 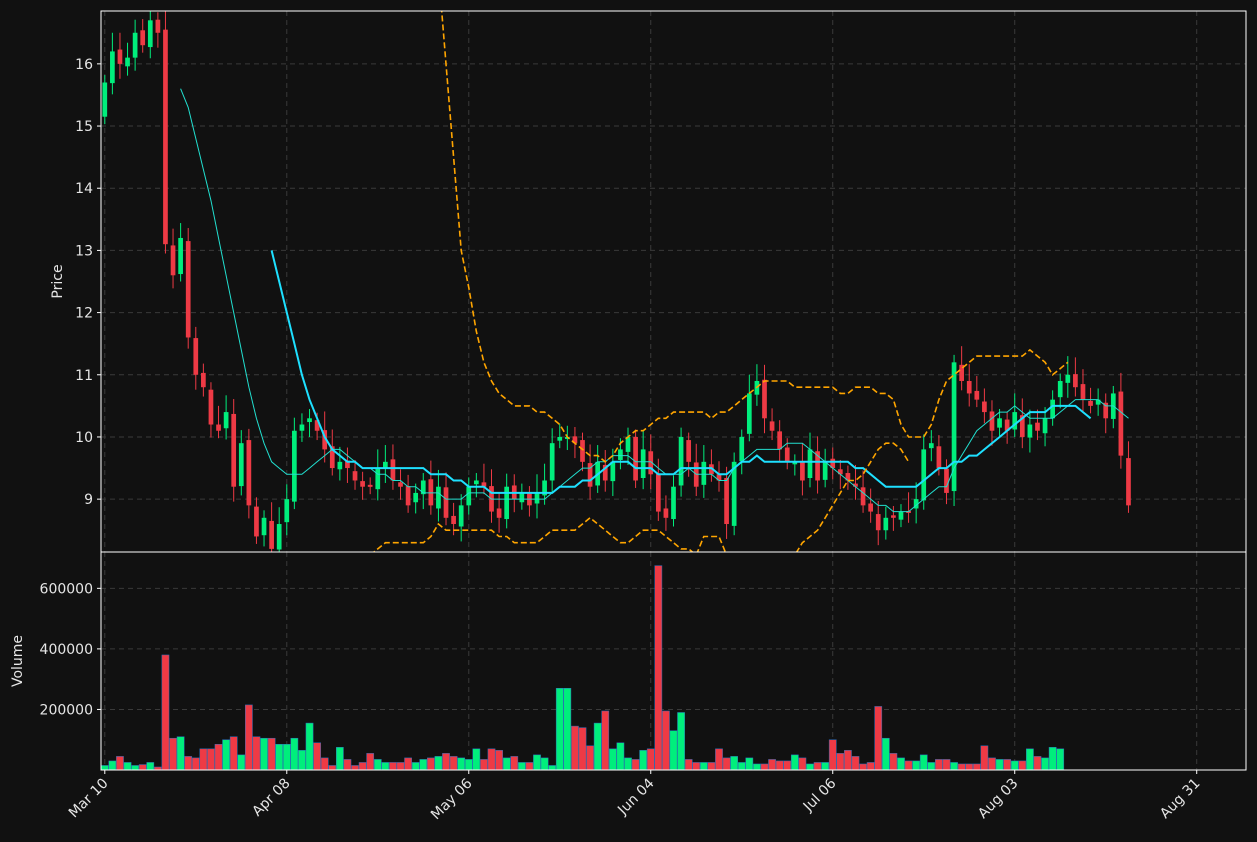 What do you see at coordinates (84, 65) in the screenshot?
I see `price-ytick-label: 16` at bounding box center [84, 65].